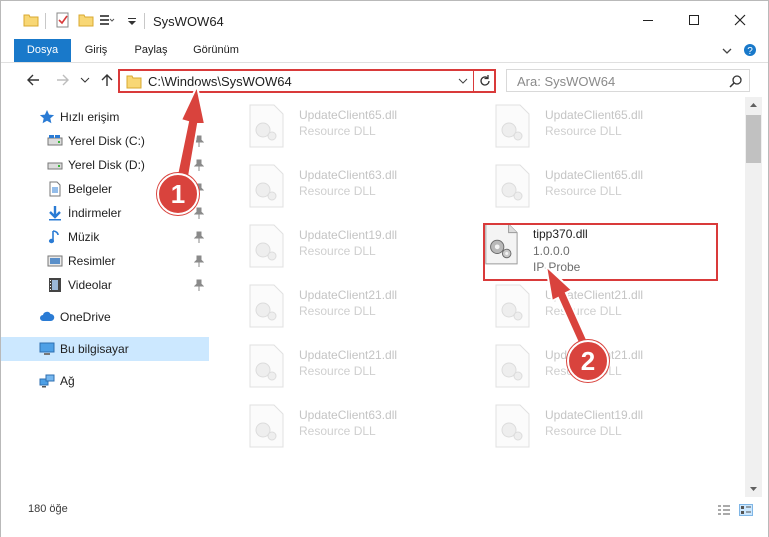  Describe the element at coordinates (31, 20) in the screenshot. I see `folder-icon` at that location.